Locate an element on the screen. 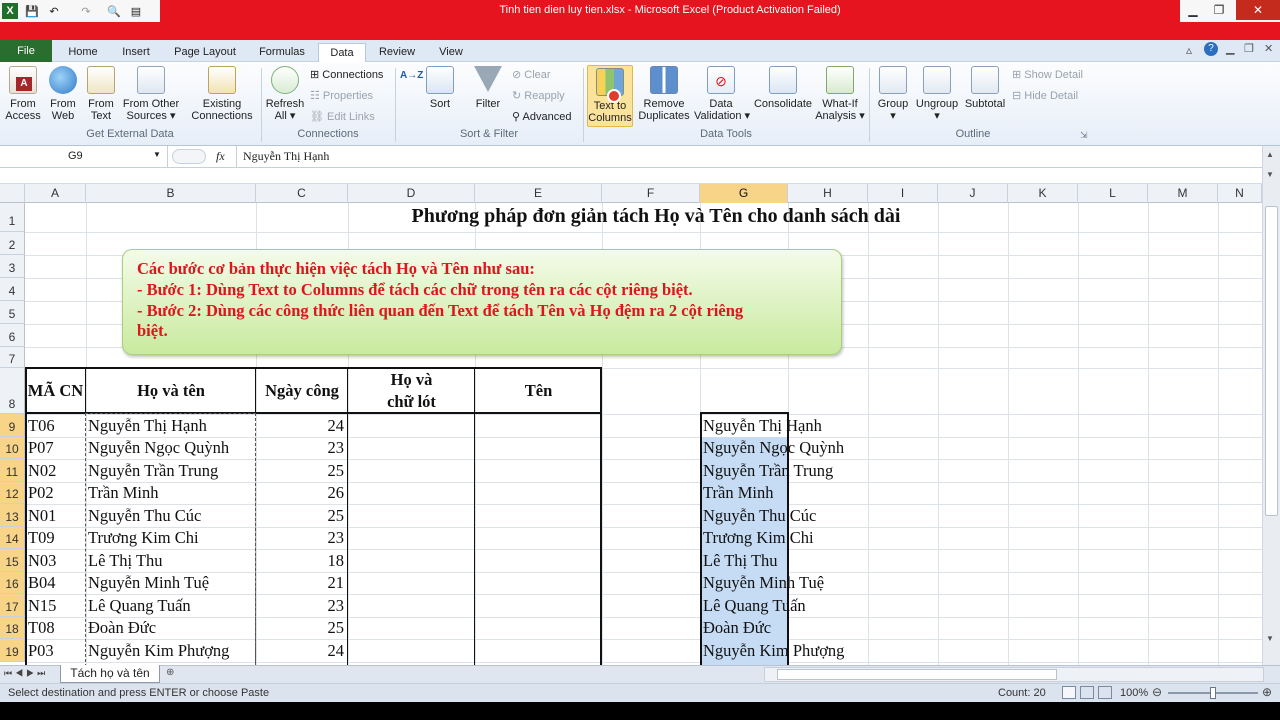  row-header: 4 is located at coordinates (12, 289).